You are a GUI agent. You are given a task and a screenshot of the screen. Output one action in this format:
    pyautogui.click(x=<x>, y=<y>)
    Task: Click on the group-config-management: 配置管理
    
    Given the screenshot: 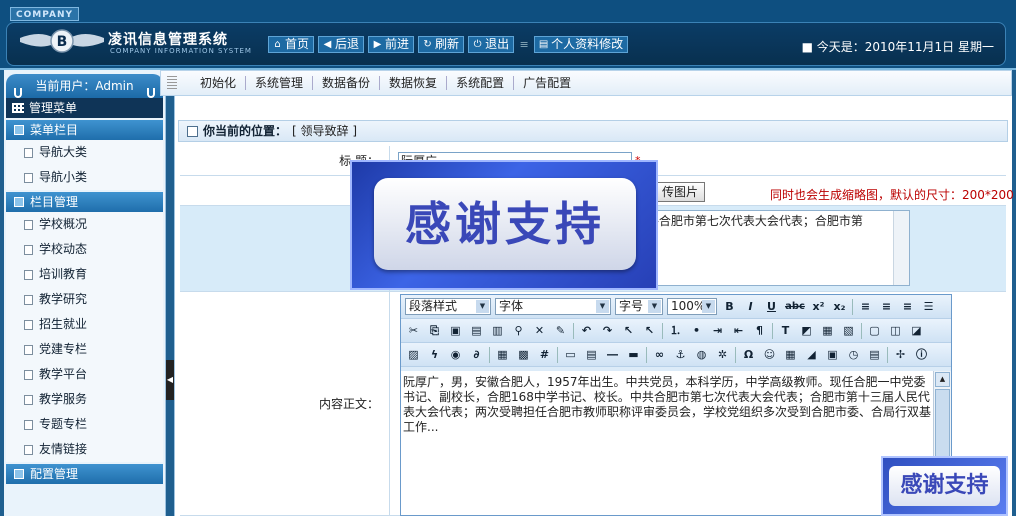 What is the action you would take?
    pyautogui.click(x=84, y=474)
    